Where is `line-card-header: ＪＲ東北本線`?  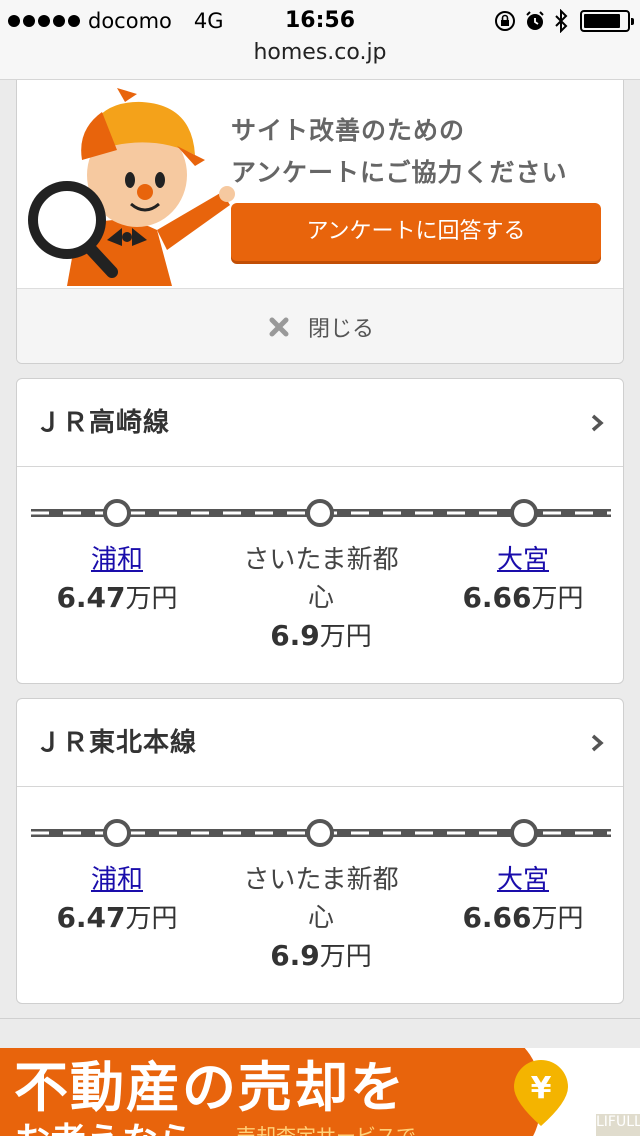 line-card-header: ＪＲ東北本線 is located at coordinates (320, 743).